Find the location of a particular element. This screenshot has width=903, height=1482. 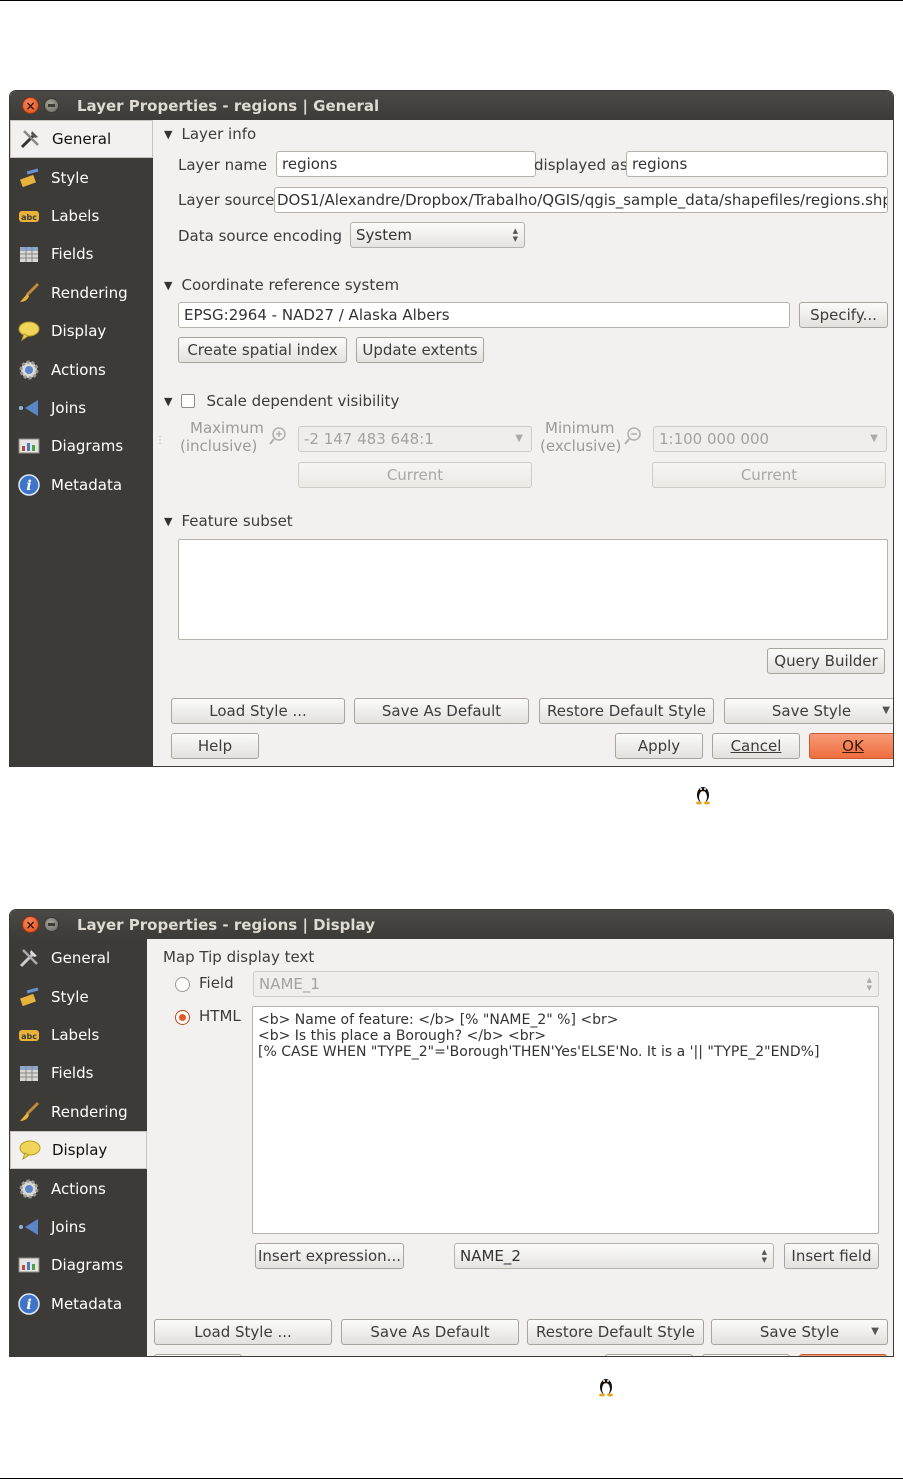

title-bar: × Layer Properties - regions | General is located at coordinates (451, 105).